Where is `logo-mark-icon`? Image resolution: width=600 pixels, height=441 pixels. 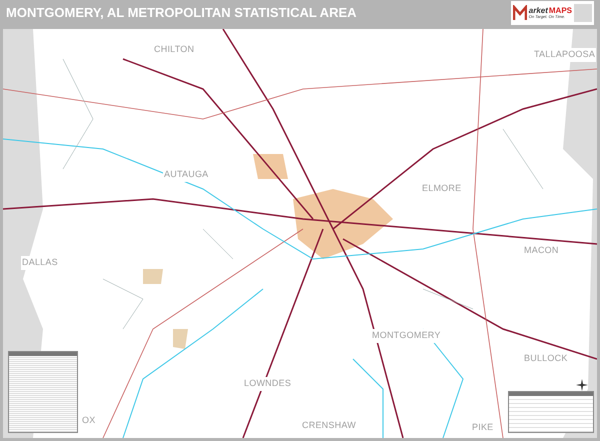 logo-mark-icon is located at coordinates (519, 13).